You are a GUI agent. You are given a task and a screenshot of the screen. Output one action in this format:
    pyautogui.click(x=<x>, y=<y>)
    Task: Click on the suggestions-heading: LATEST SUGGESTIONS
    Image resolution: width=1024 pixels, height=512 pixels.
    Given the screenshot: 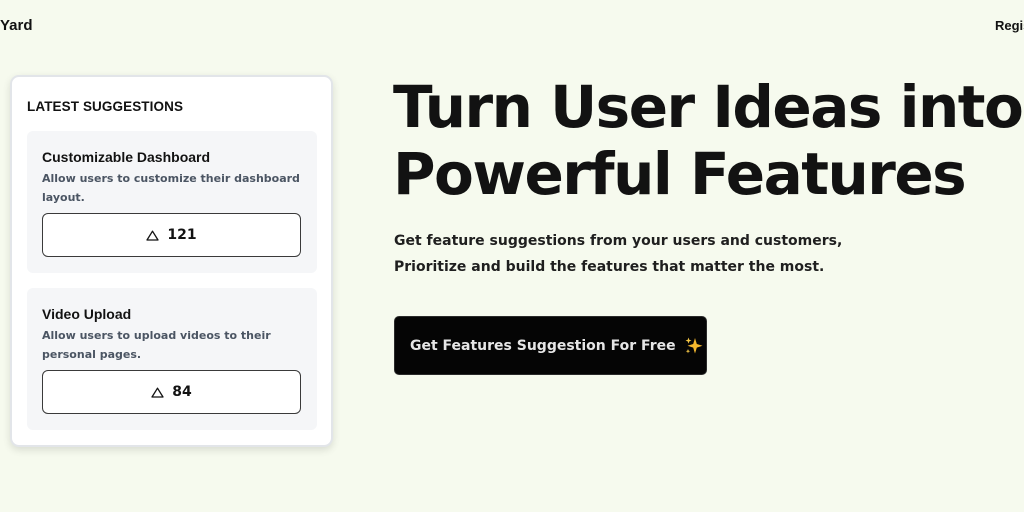 What is the action you would take?
    pyautogui.click(x=105, y=106)
    